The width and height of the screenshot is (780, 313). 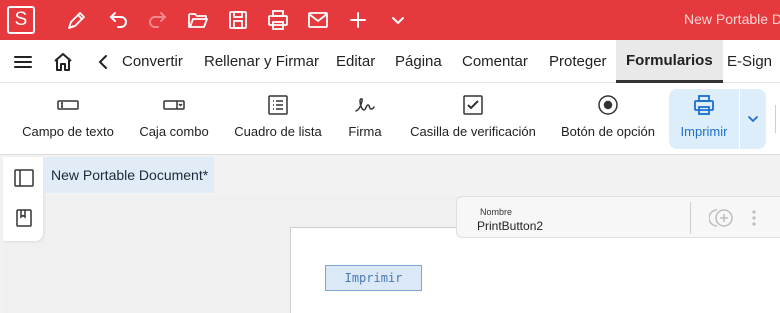 What do you see at coordinates (669, 61) in the screenshot?
I see `menu-formularios: Formularios` at bounding box center [669, 61].